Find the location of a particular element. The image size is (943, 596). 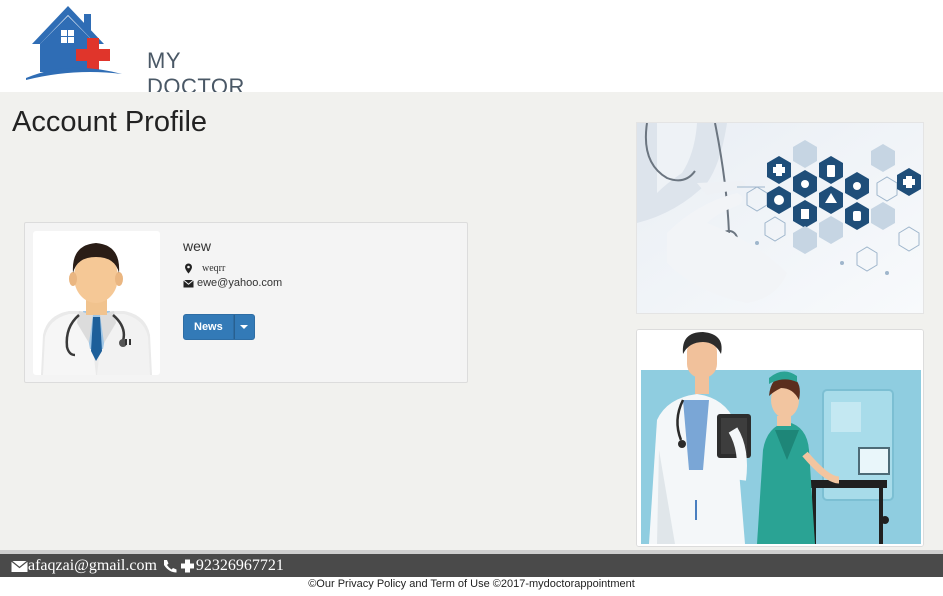

location-text: weqrr is located at coordinates (214, 268).